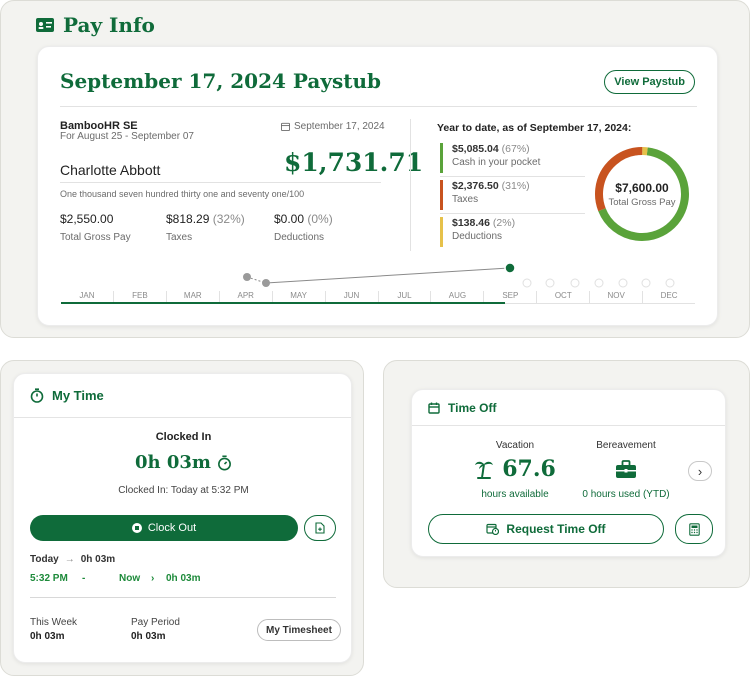  Describe the element at coordinates (155, 622) in the screenshot. I see `period-label: Pay Period` at that location.